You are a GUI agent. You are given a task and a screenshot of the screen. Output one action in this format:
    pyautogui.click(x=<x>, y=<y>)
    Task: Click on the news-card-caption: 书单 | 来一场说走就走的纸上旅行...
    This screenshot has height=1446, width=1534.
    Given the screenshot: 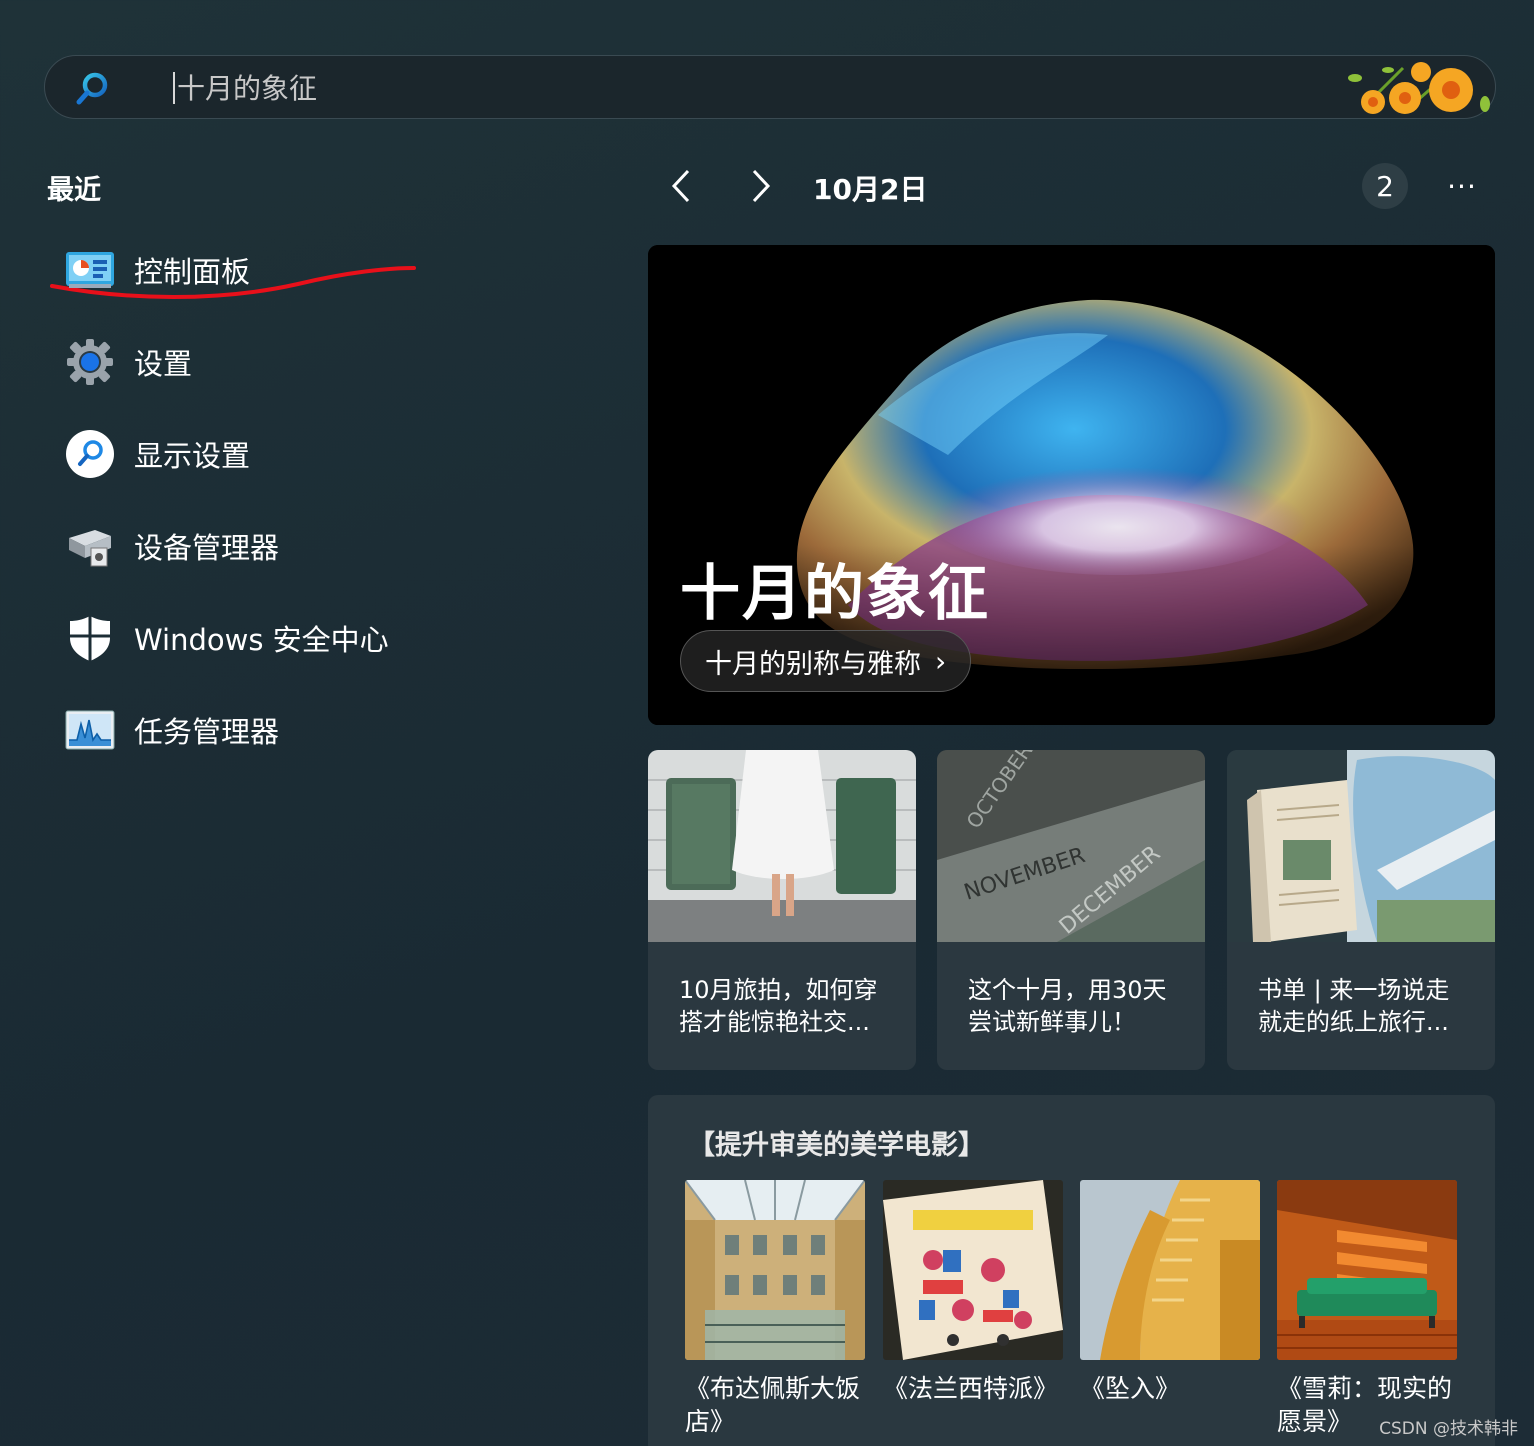 What is the action you would take?
    pyautogui.click(x=1354, y=1006)
    